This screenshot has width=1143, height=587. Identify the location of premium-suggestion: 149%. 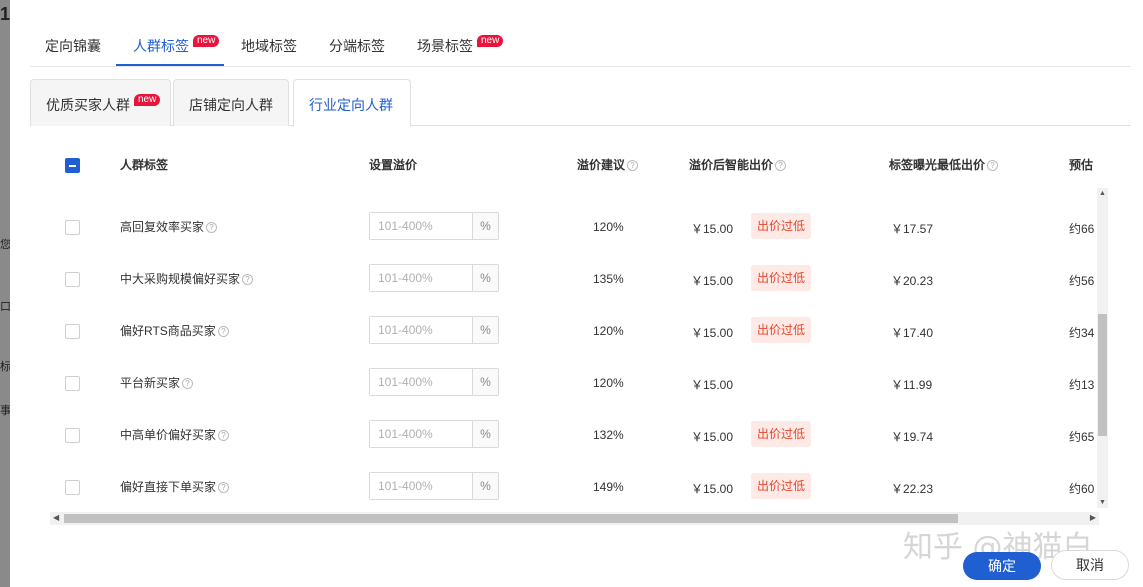
(608, 487).